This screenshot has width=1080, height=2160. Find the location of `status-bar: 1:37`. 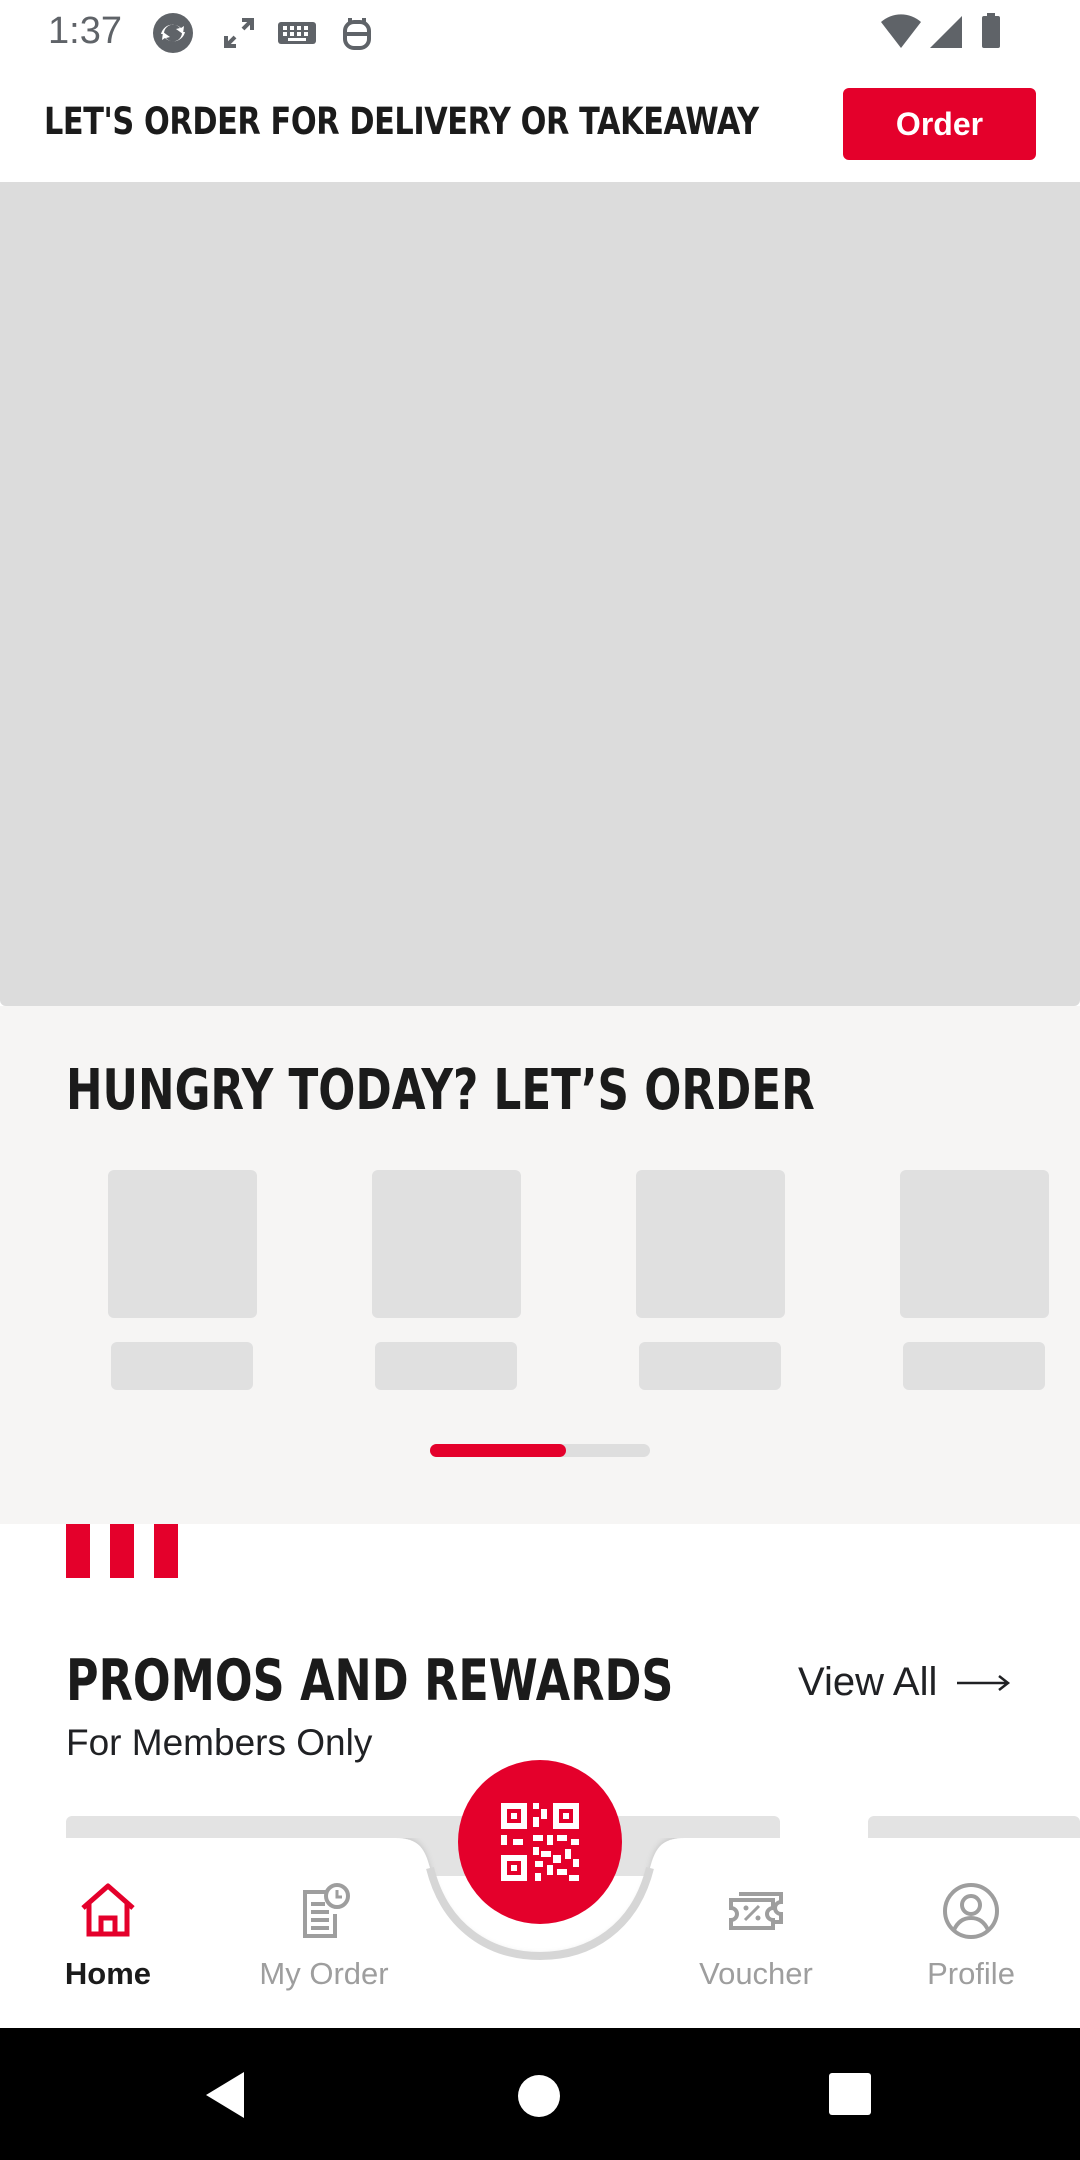

status-bar: 1:37 is located at coordinates (540, 33).